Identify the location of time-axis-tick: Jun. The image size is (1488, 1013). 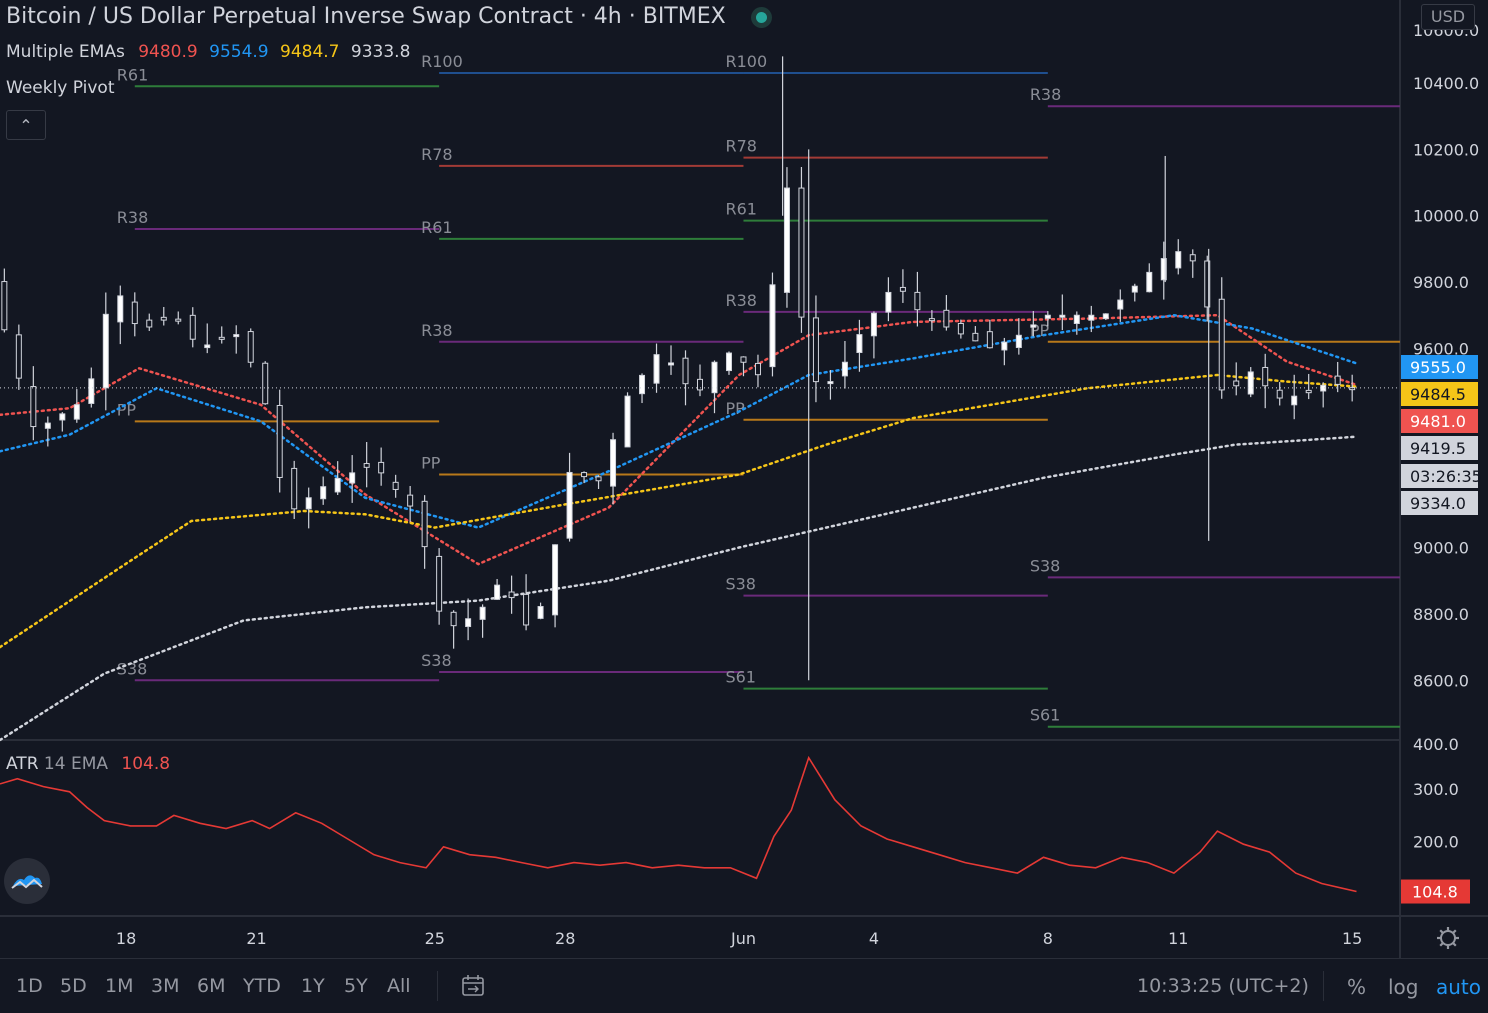
(743, 938).